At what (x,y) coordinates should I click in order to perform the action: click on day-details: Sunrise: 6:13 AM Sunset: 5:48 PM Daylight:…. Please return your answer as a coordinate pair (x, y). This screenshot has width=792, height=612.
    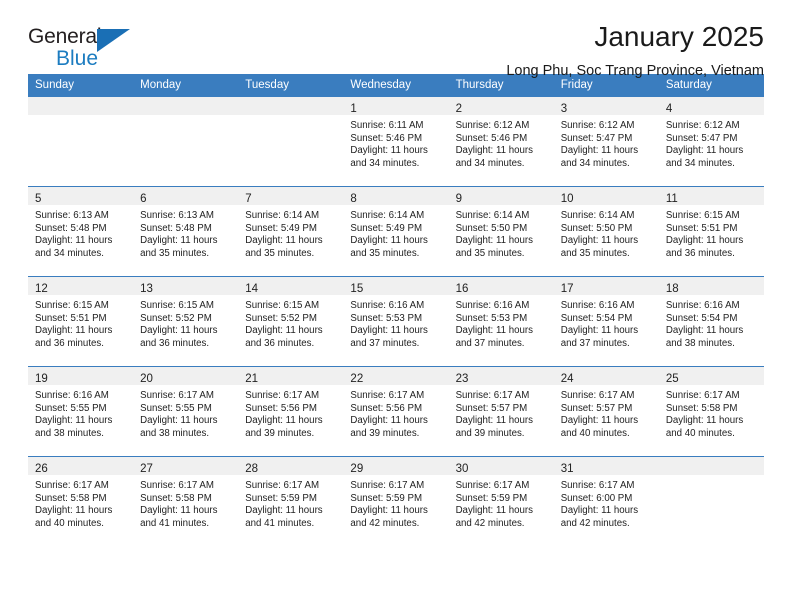
    Looking at the image, I should click on (185, 232).